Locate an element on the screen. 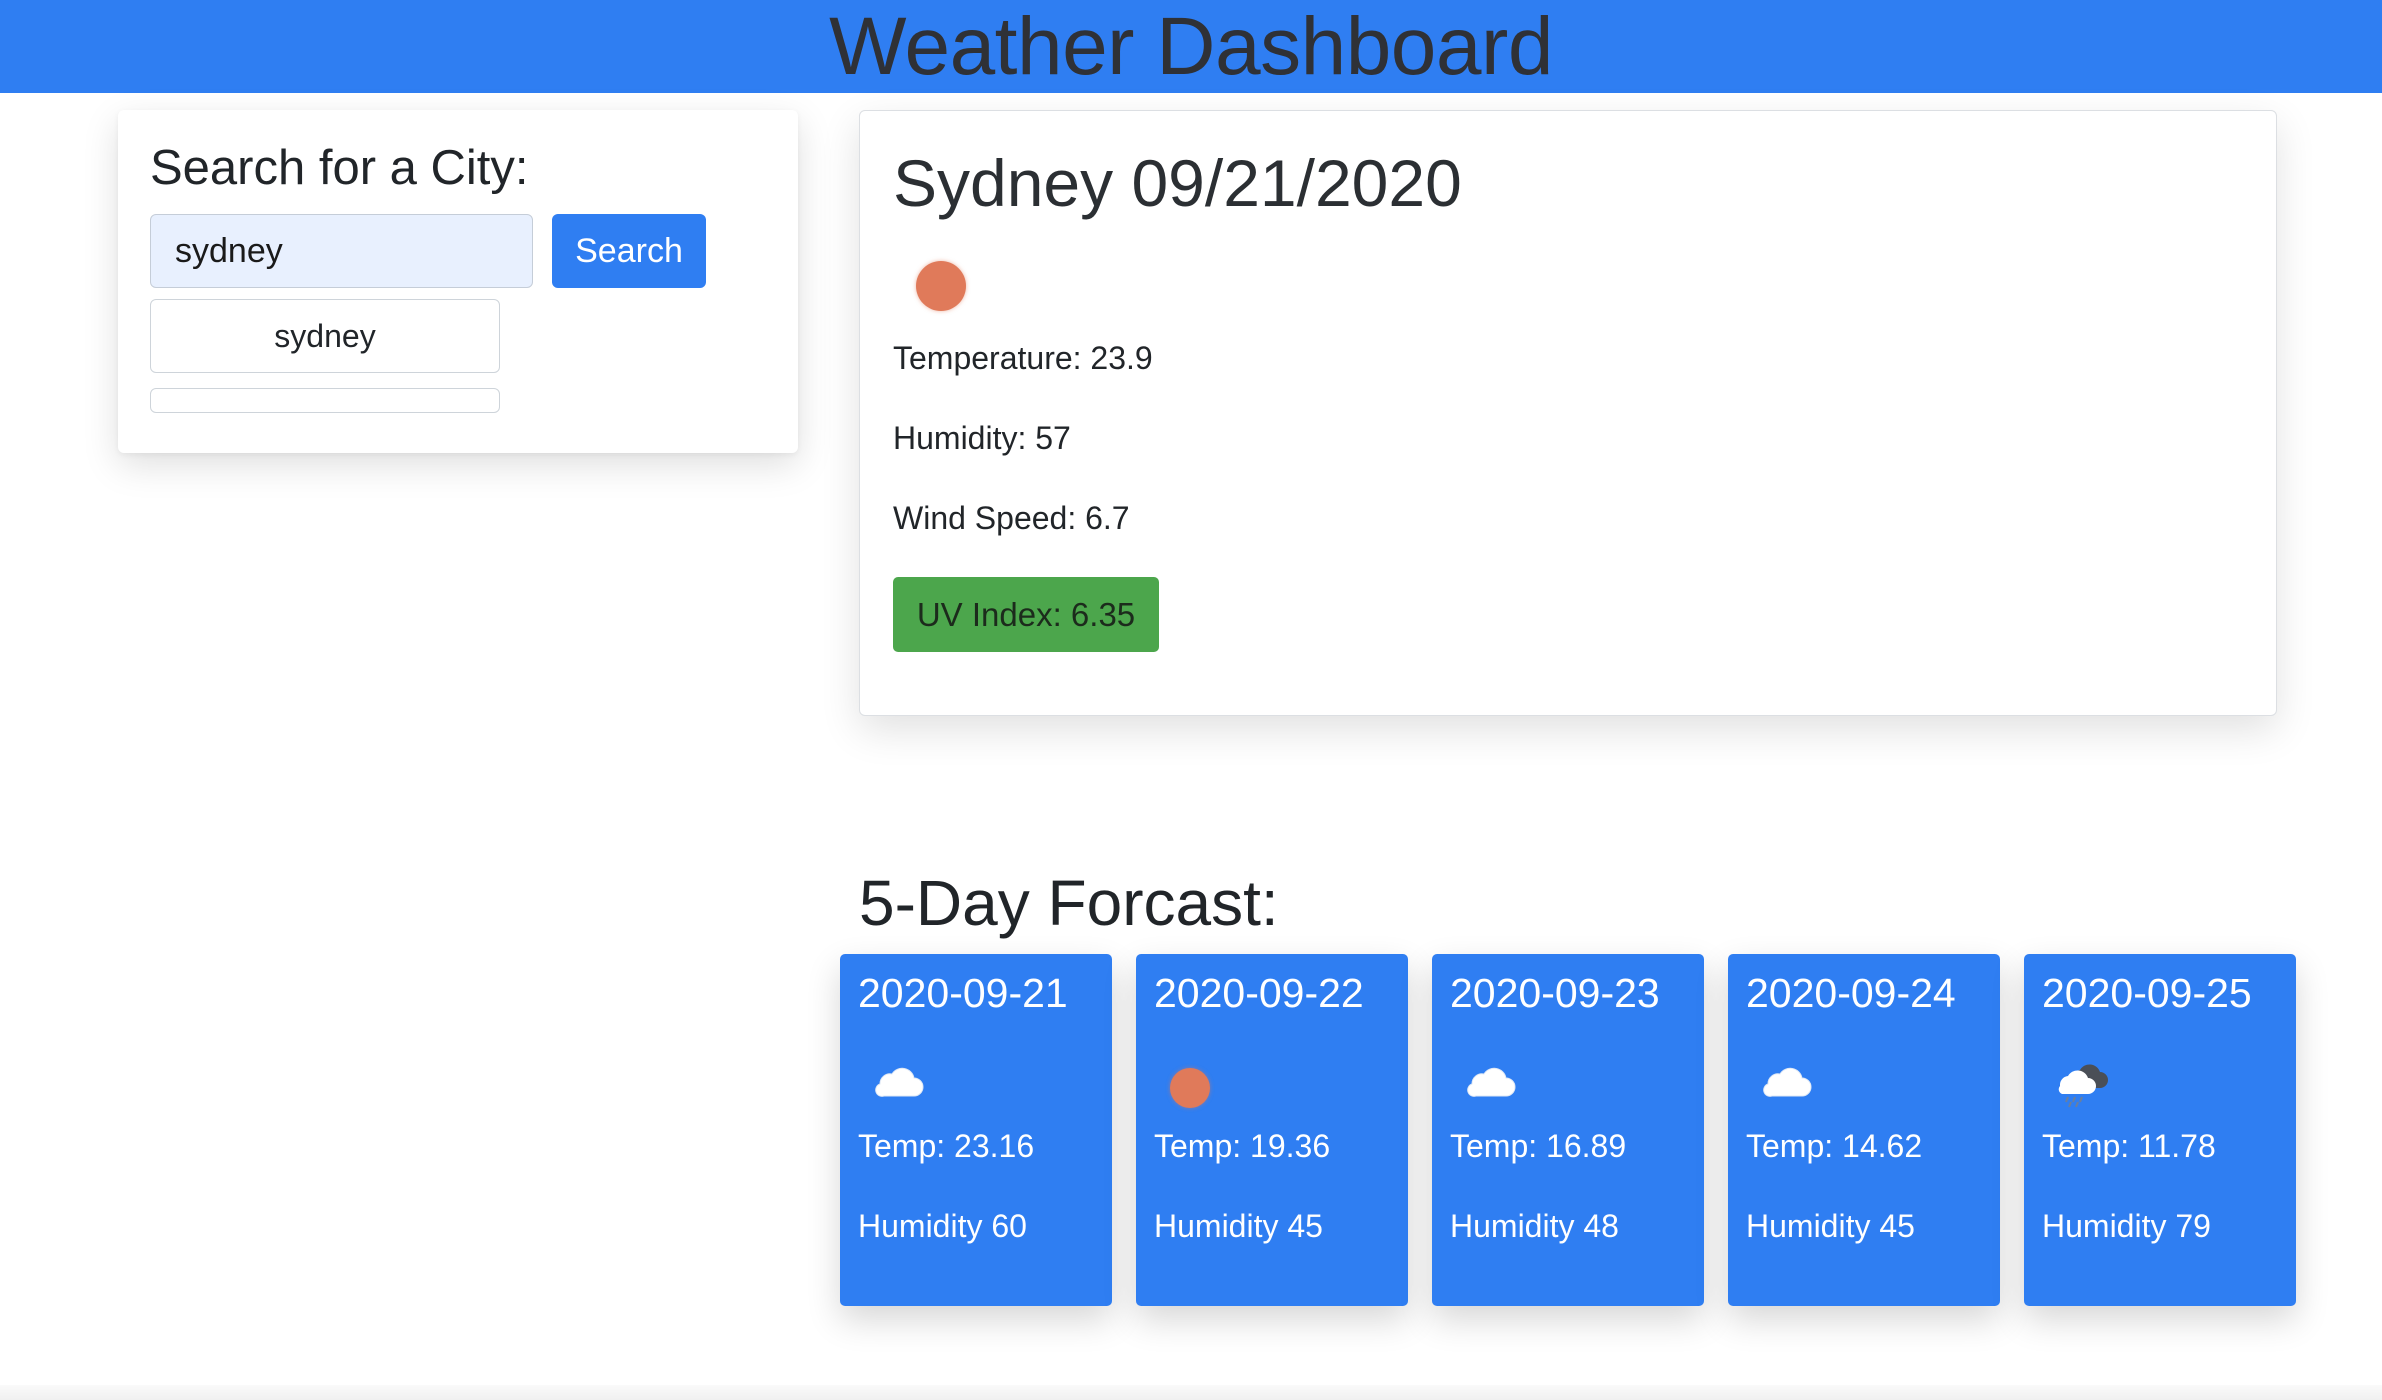  app-header: Weather Dashboard is located at coordinates (1191, 46).